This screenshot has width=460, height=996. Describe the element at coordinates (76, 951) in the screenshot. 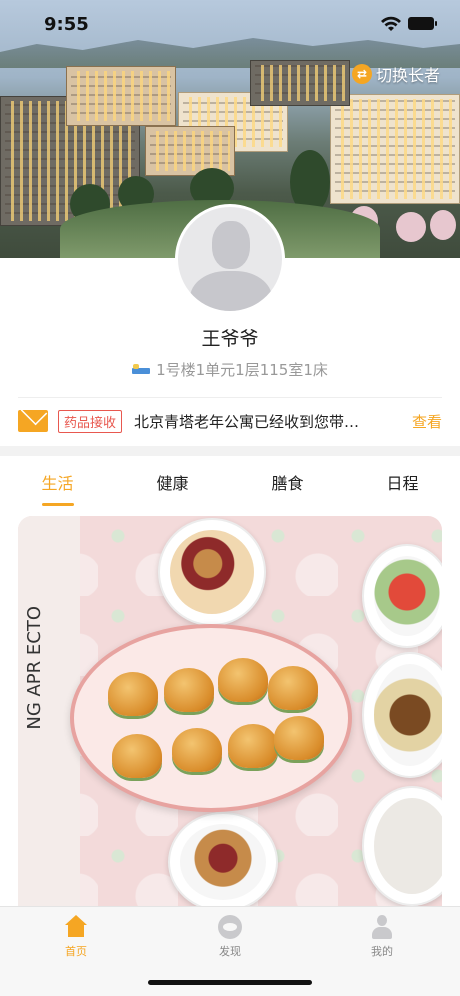

I see `tabbar-home-label: 首页` at that location.